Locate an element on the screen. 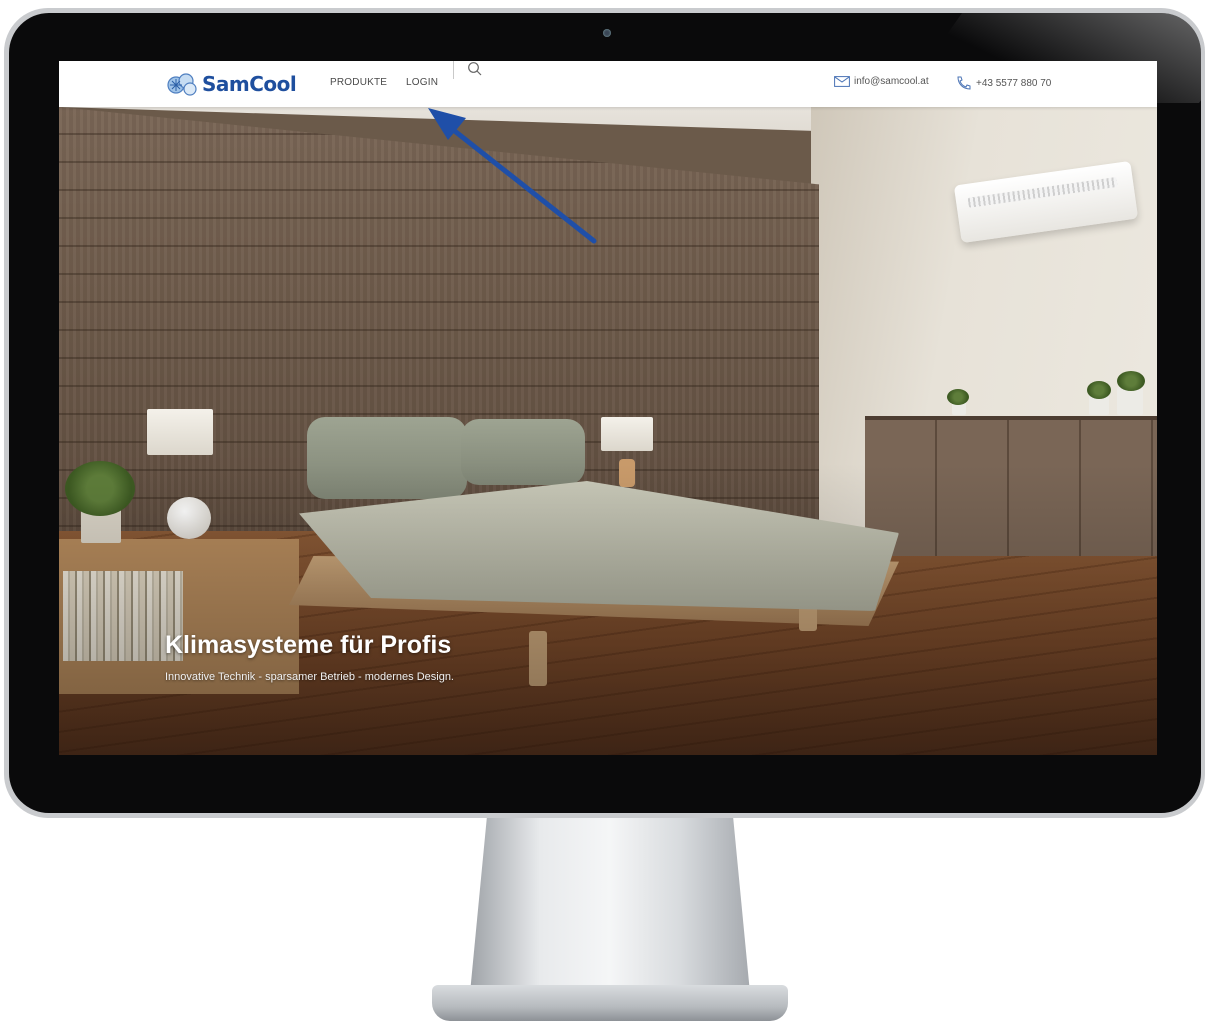 The image size is (1205, 1024). search-icon is located at coordinates (475, 69).